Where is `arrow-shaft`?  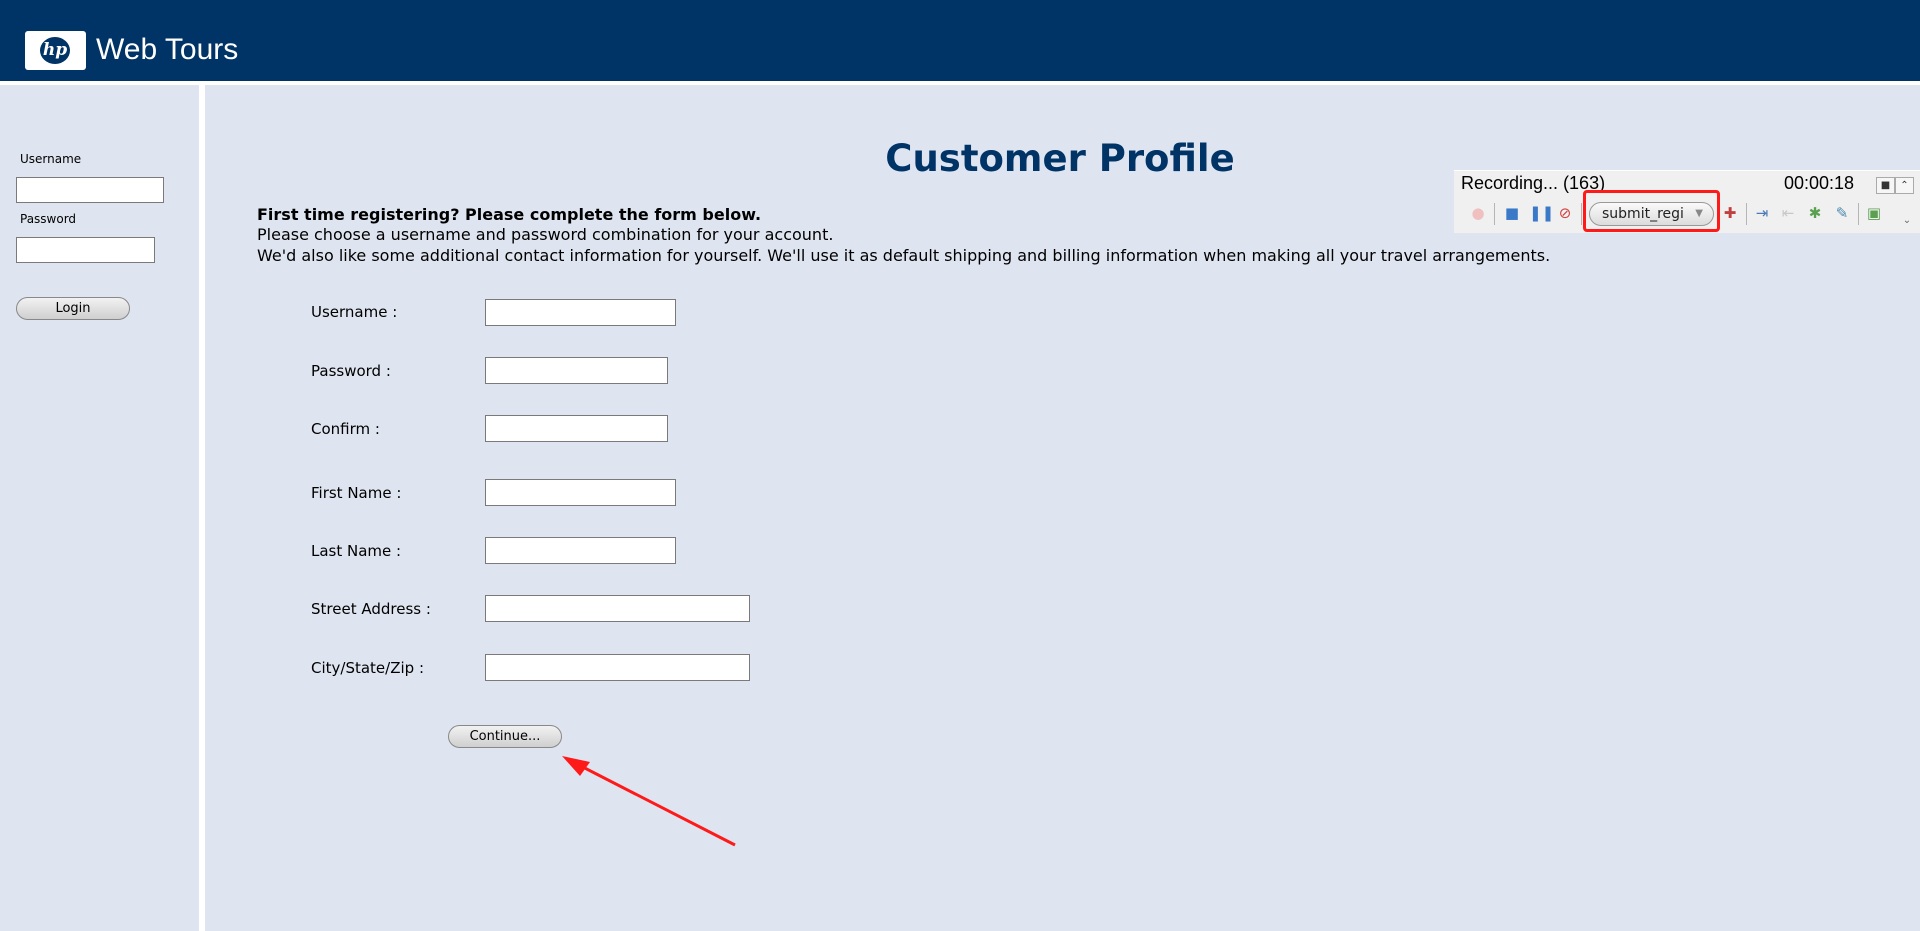
arrow-shaft is located at coordinates (655, 804).